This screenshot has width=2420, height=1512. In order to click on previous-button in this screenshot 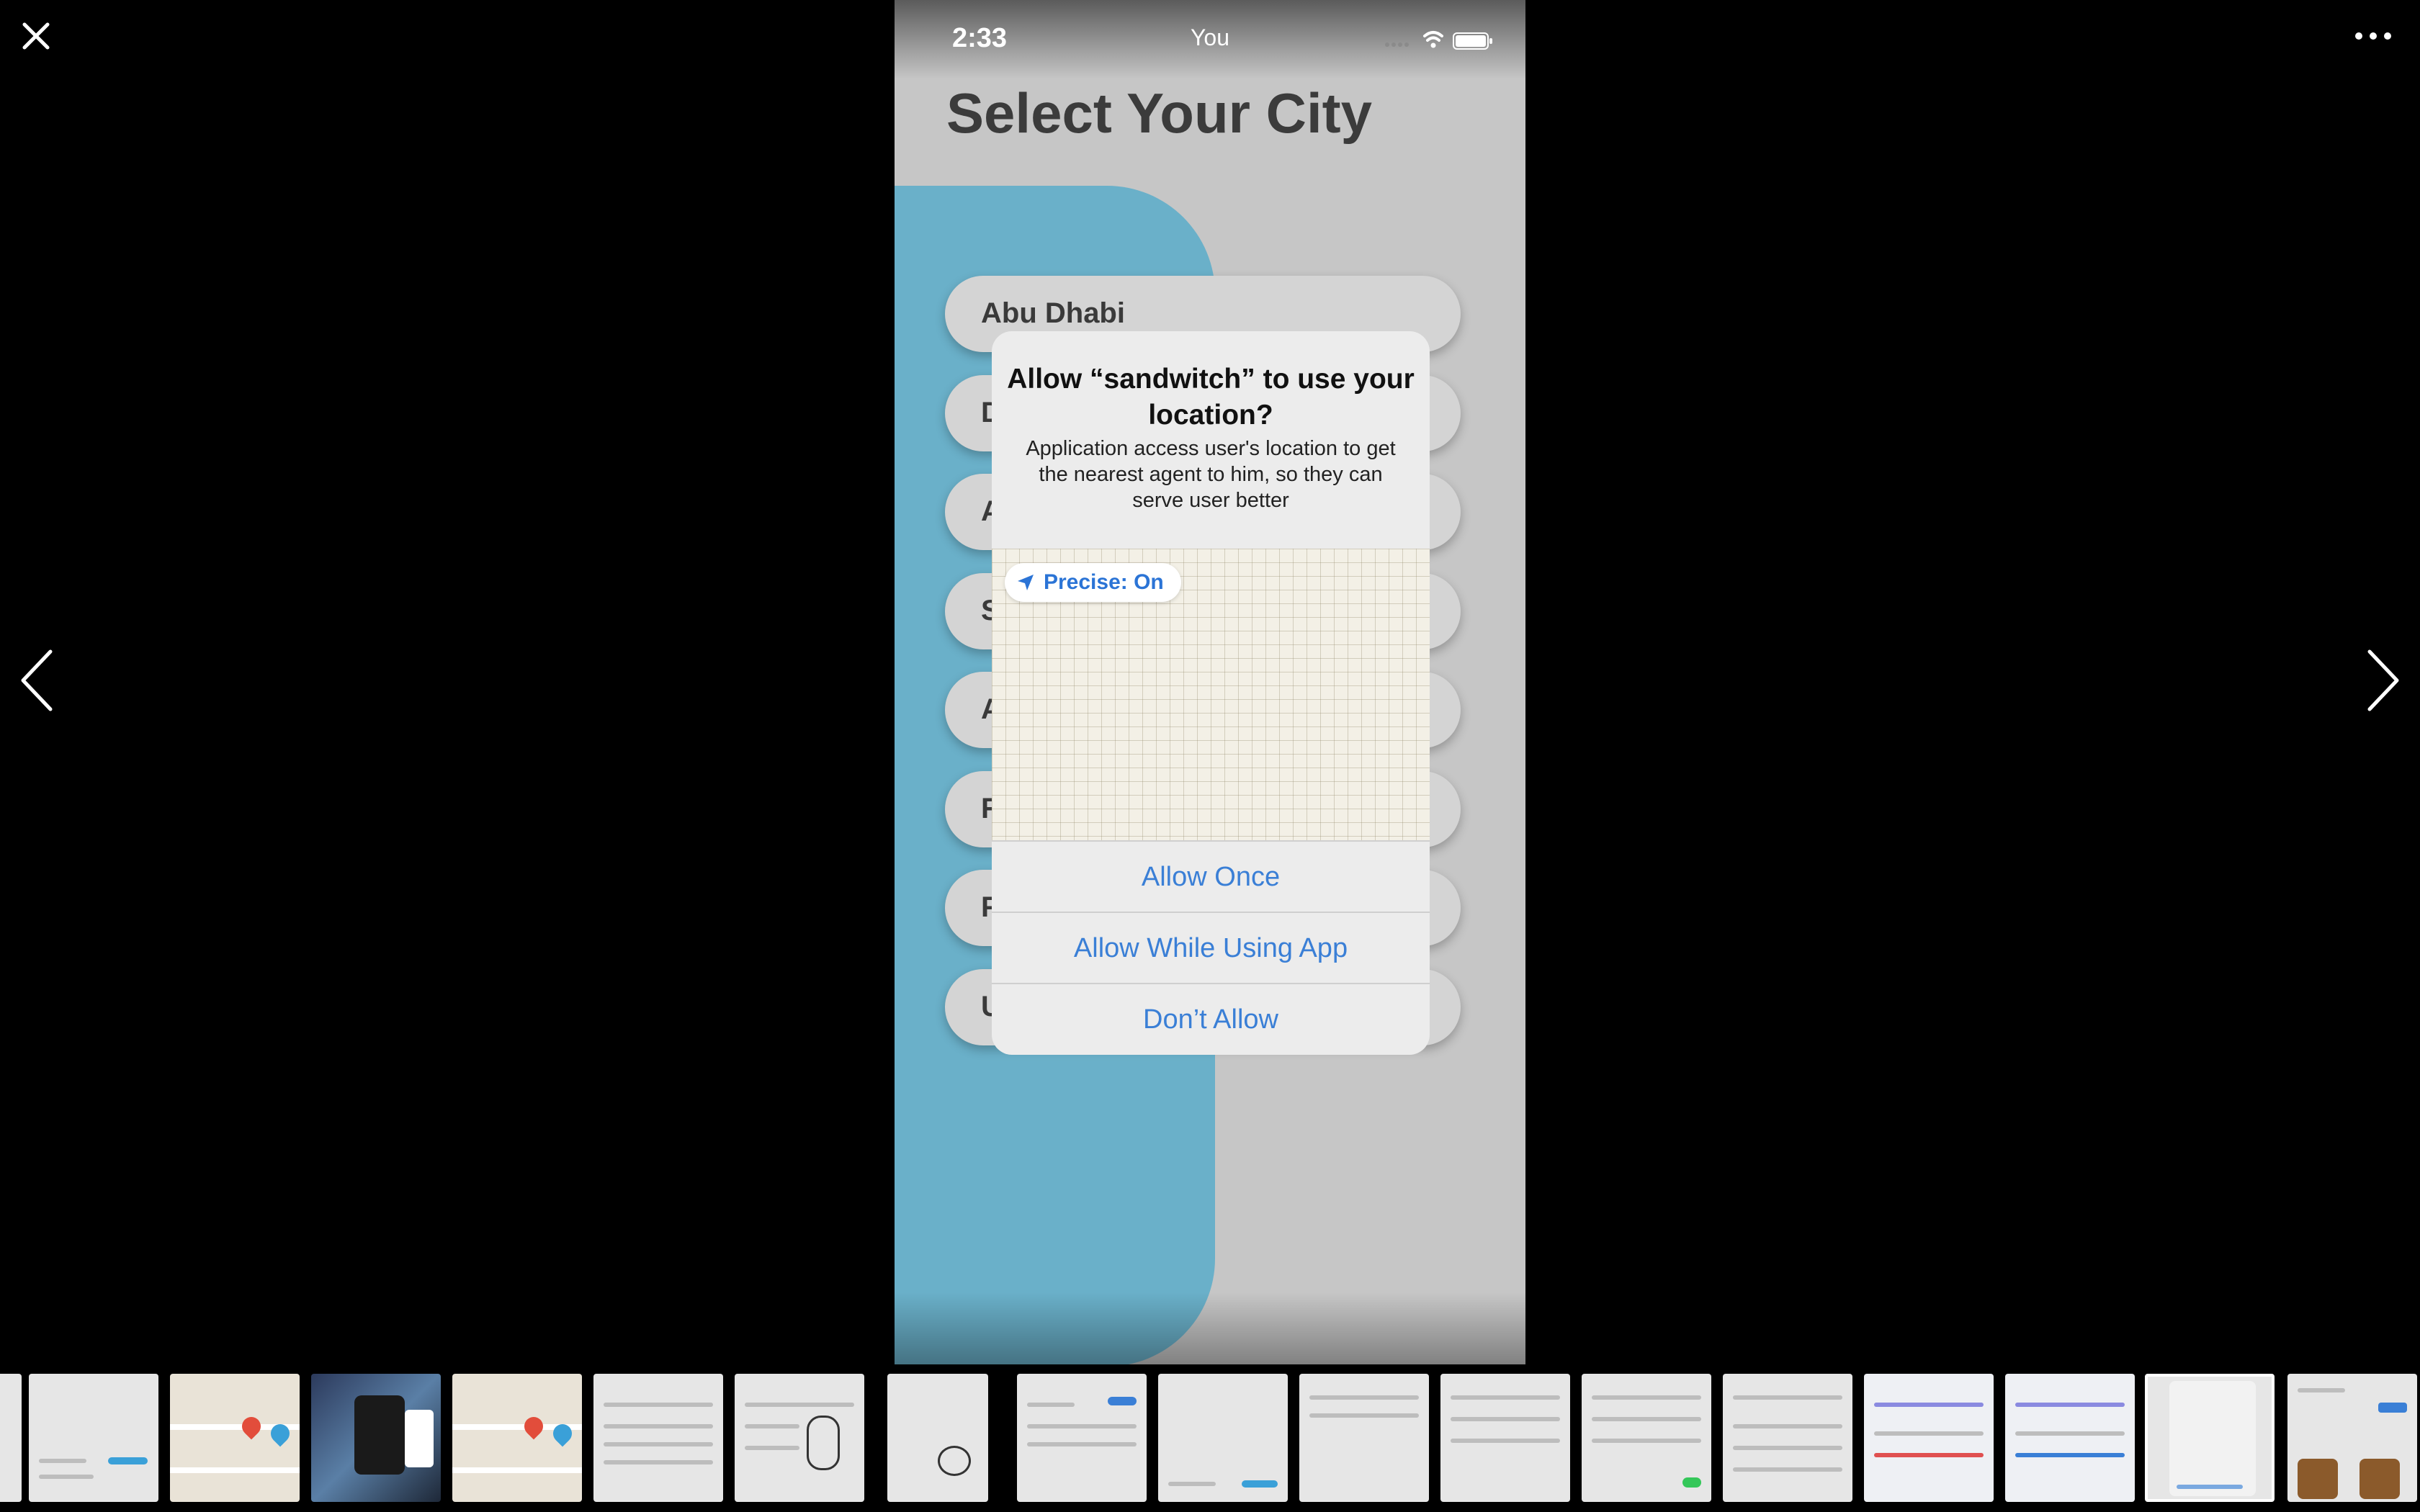, I will do `click(39, 680)`.